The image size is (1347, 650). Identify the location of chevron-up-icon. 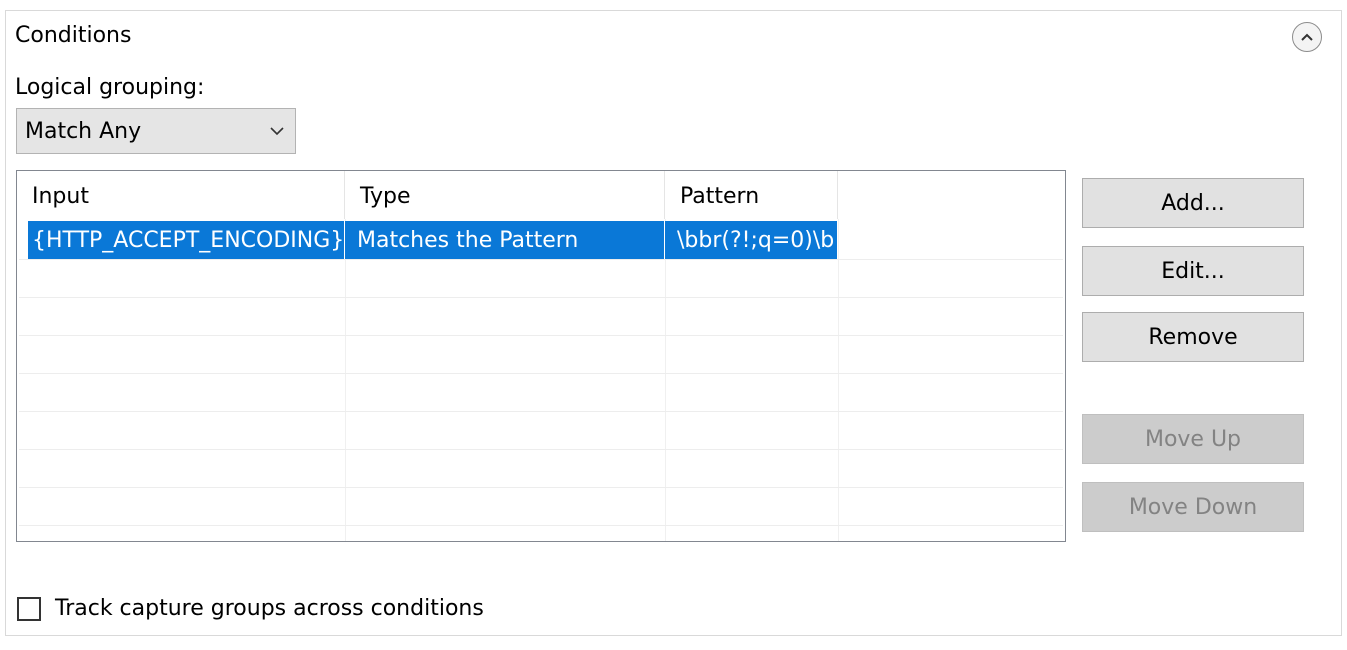
(1307, 37).